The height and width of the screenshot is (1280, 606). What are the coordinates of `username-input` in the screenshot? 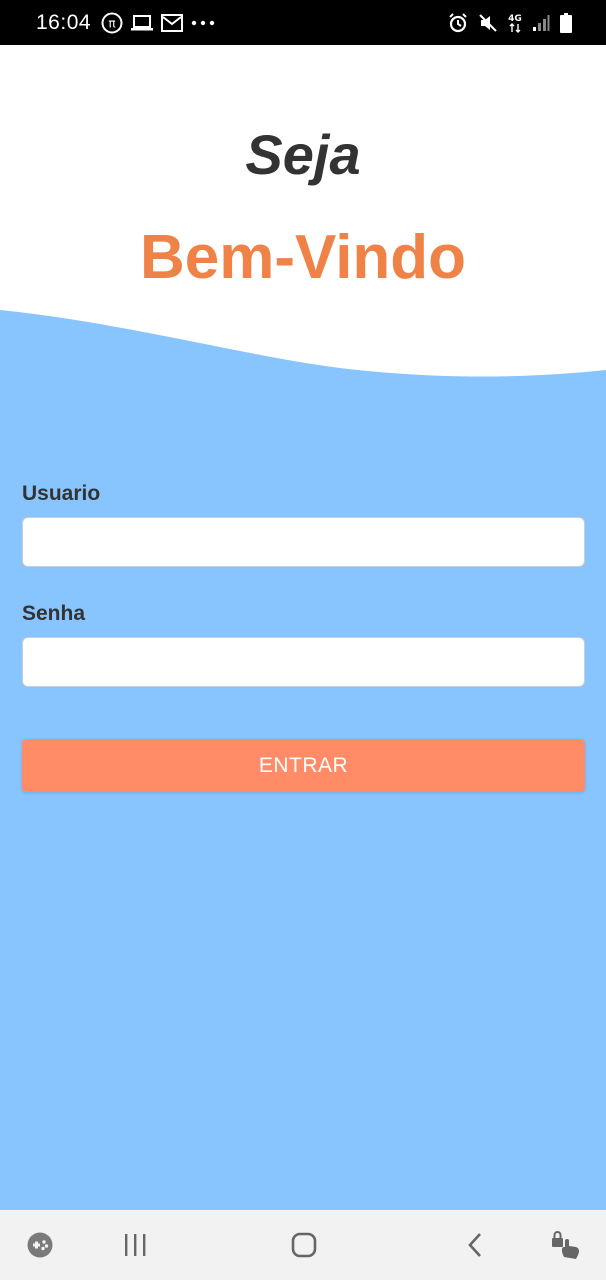 It's located at (303, 542).